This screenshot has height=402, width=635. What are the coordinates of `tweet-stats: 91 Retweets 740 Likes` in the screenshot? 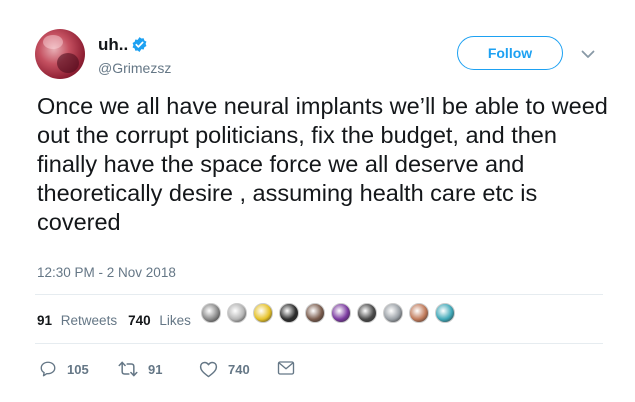 It's located at (114, 320).